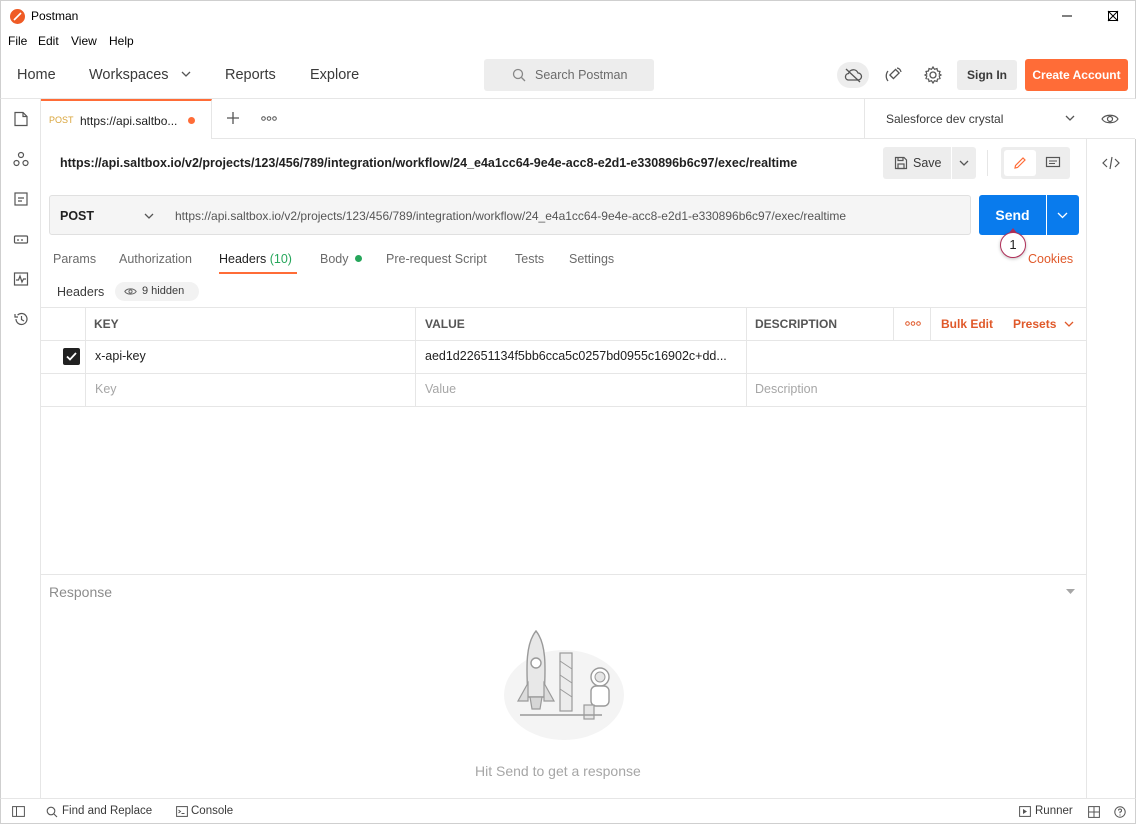 This screenshot has height=824, width=1136. I want to click on mock-servers-icon, so click(21, 239).